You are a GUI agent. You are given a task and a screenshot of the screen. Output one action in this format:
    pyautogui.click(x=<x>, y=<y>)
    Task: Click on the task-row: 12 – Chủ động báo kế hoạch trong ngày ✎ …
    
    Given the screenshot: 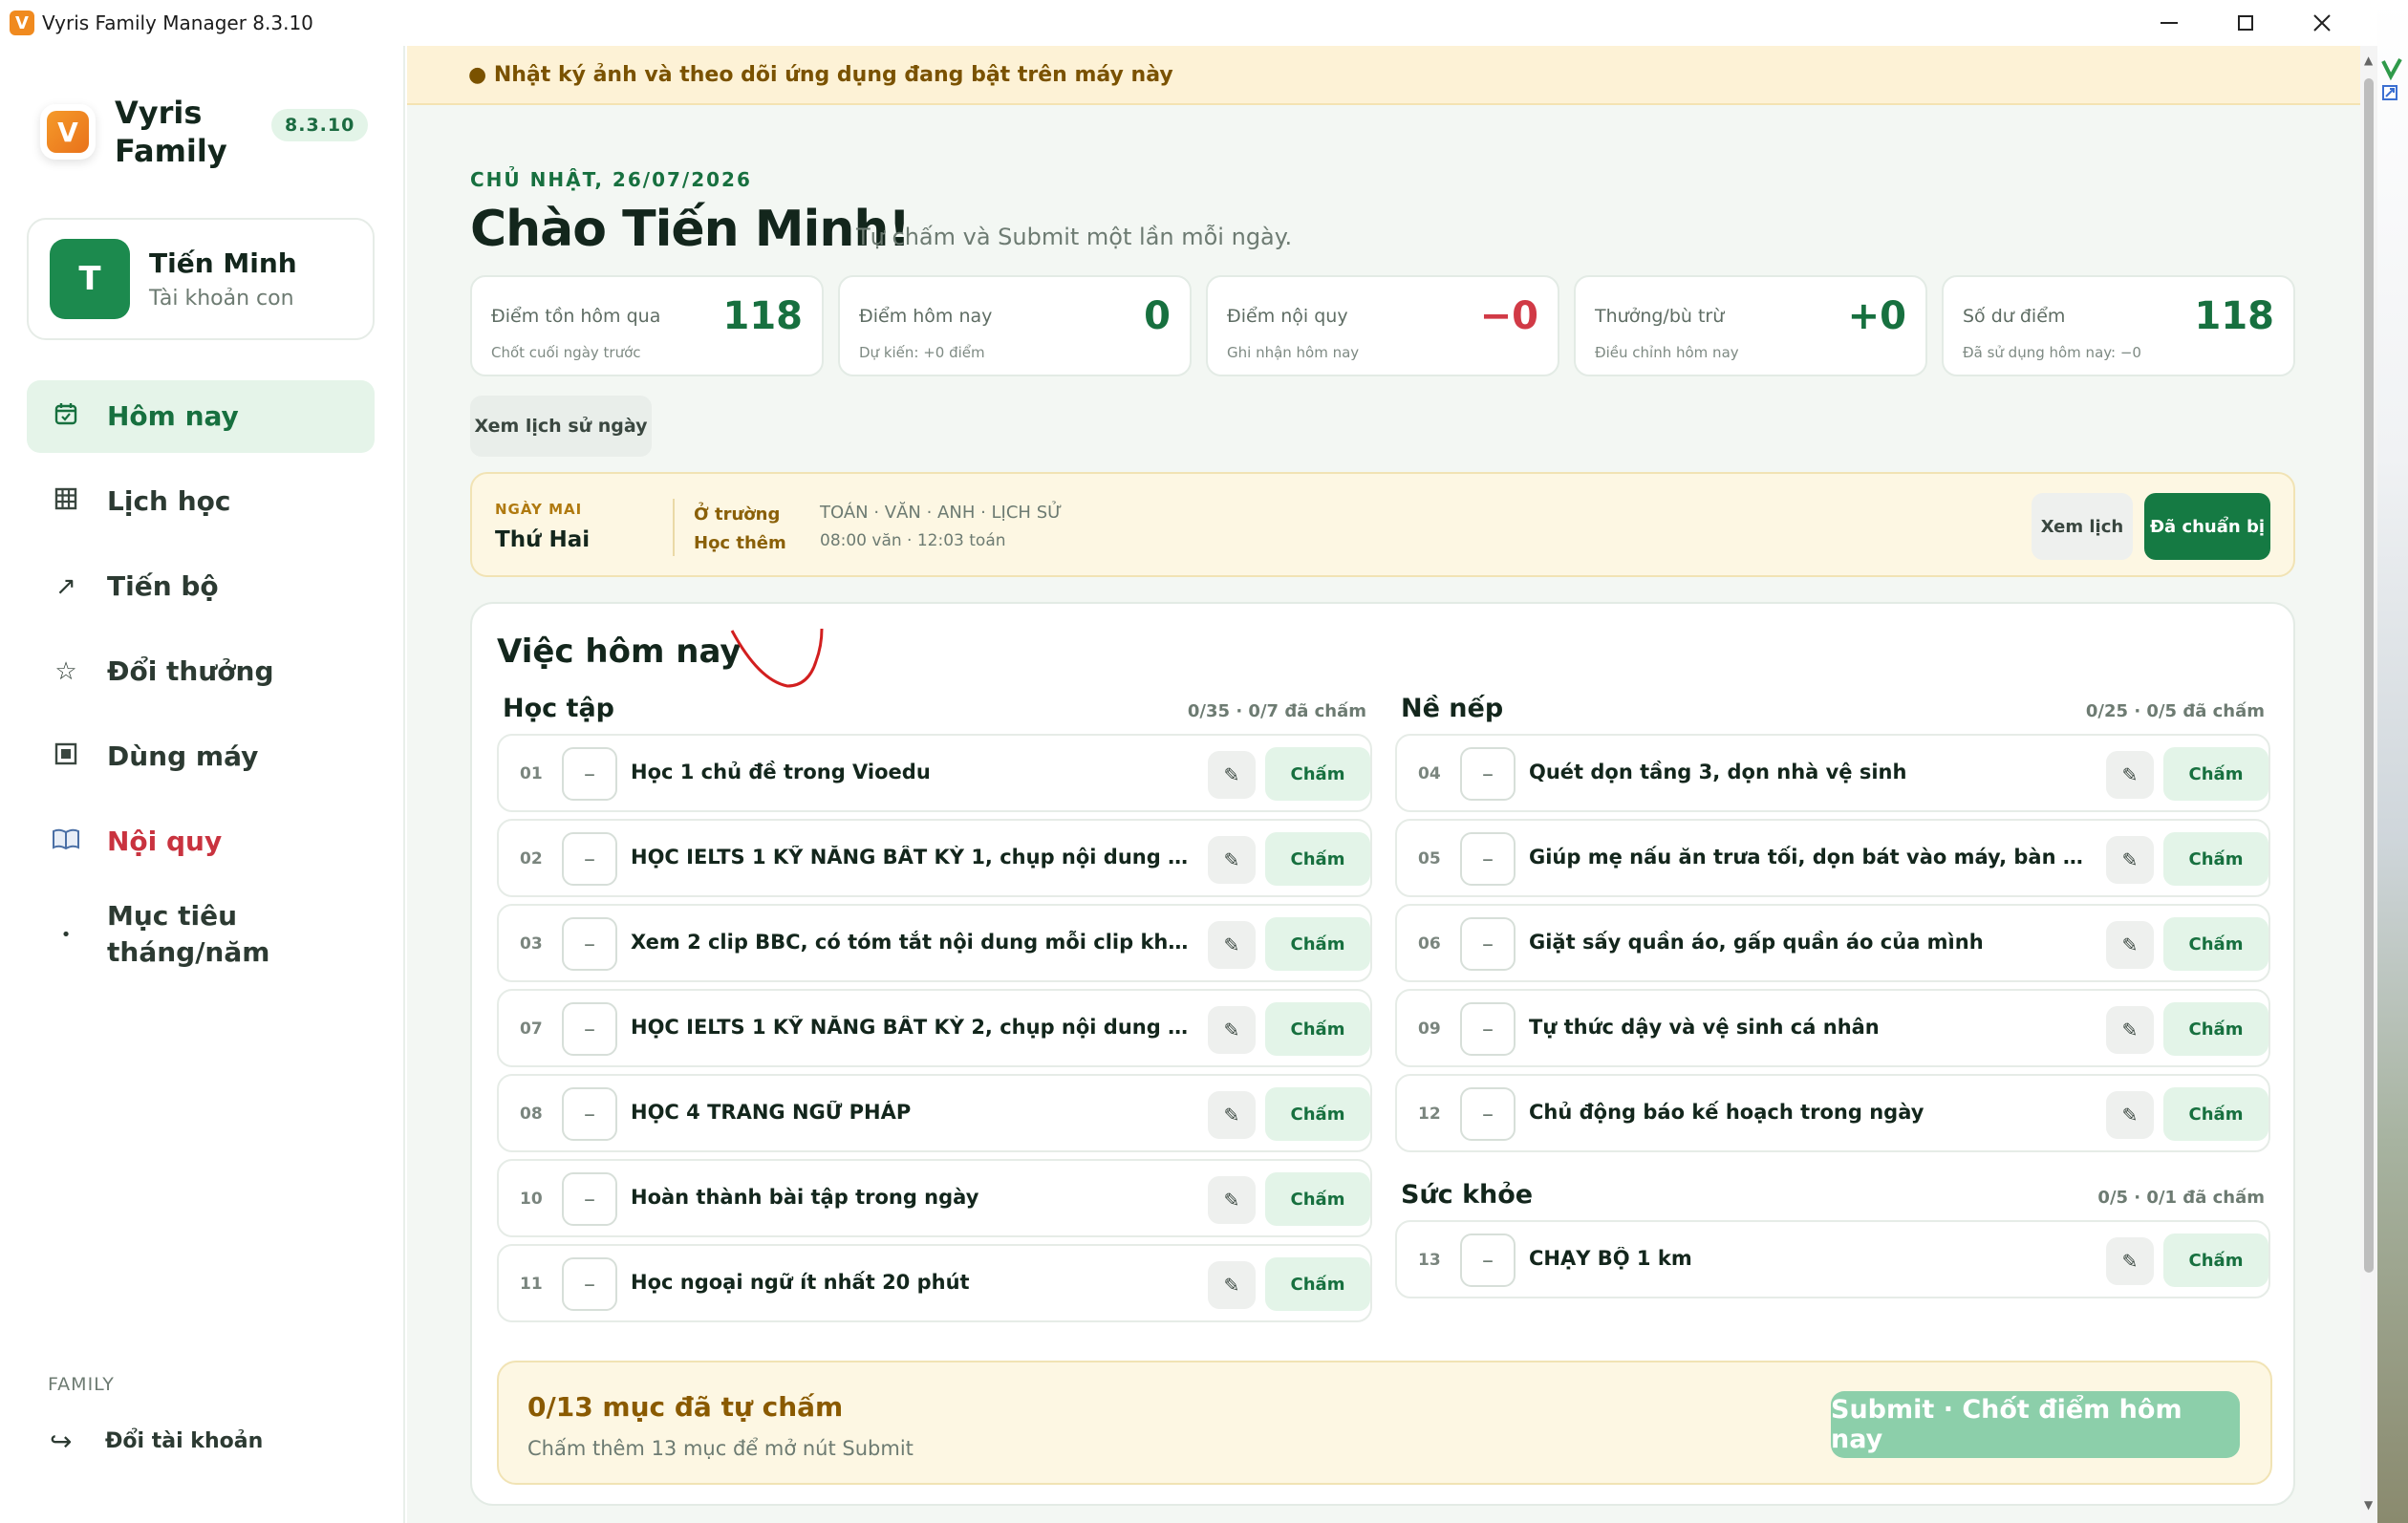 What is the action you would take?
    pyautogui.click(x=1833, y=1113)
    